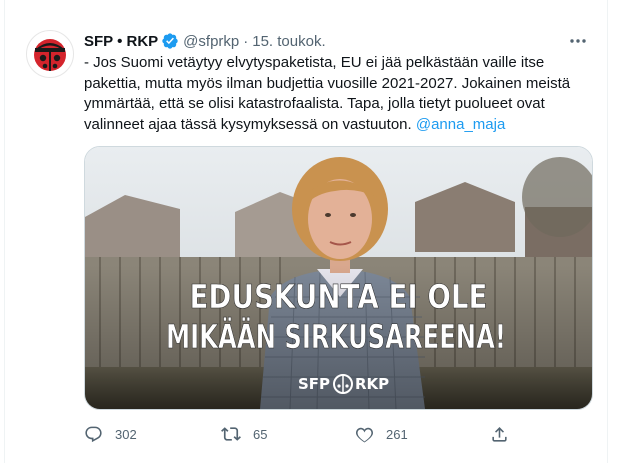  What do you see at coordinates (211, 41) in the screenshot?
I see `author-handle: @sfprkp` at bounding box center [211, 41].